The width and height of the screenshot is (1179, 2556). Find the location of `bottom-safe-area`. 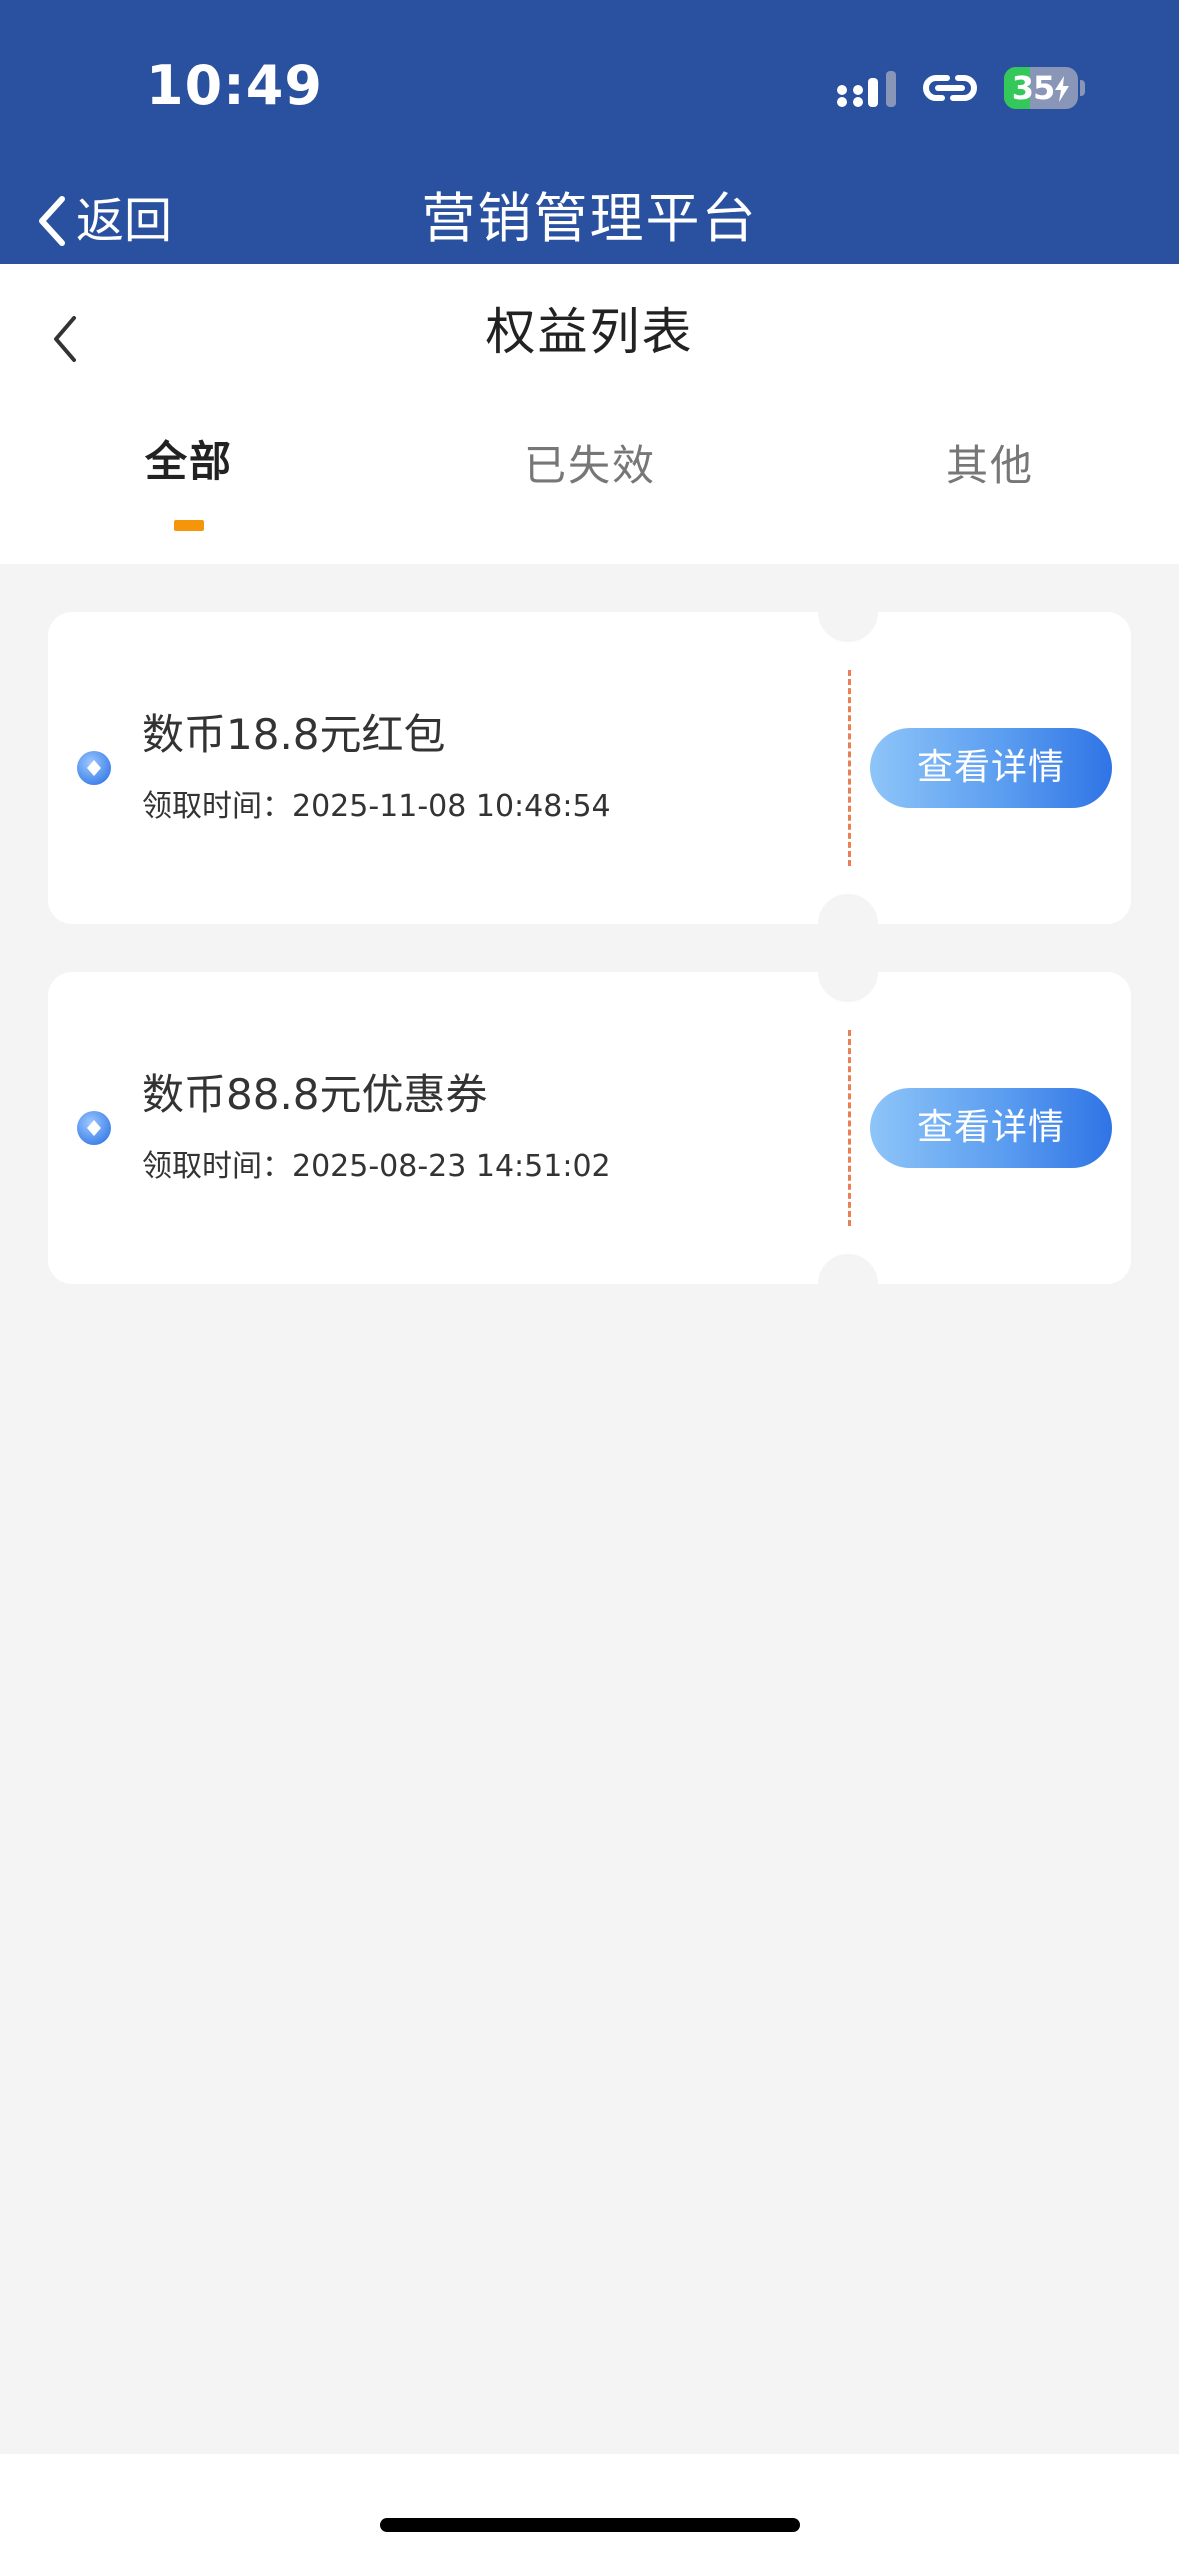

bottom-safe-area is located at coordinates (589, 2505).